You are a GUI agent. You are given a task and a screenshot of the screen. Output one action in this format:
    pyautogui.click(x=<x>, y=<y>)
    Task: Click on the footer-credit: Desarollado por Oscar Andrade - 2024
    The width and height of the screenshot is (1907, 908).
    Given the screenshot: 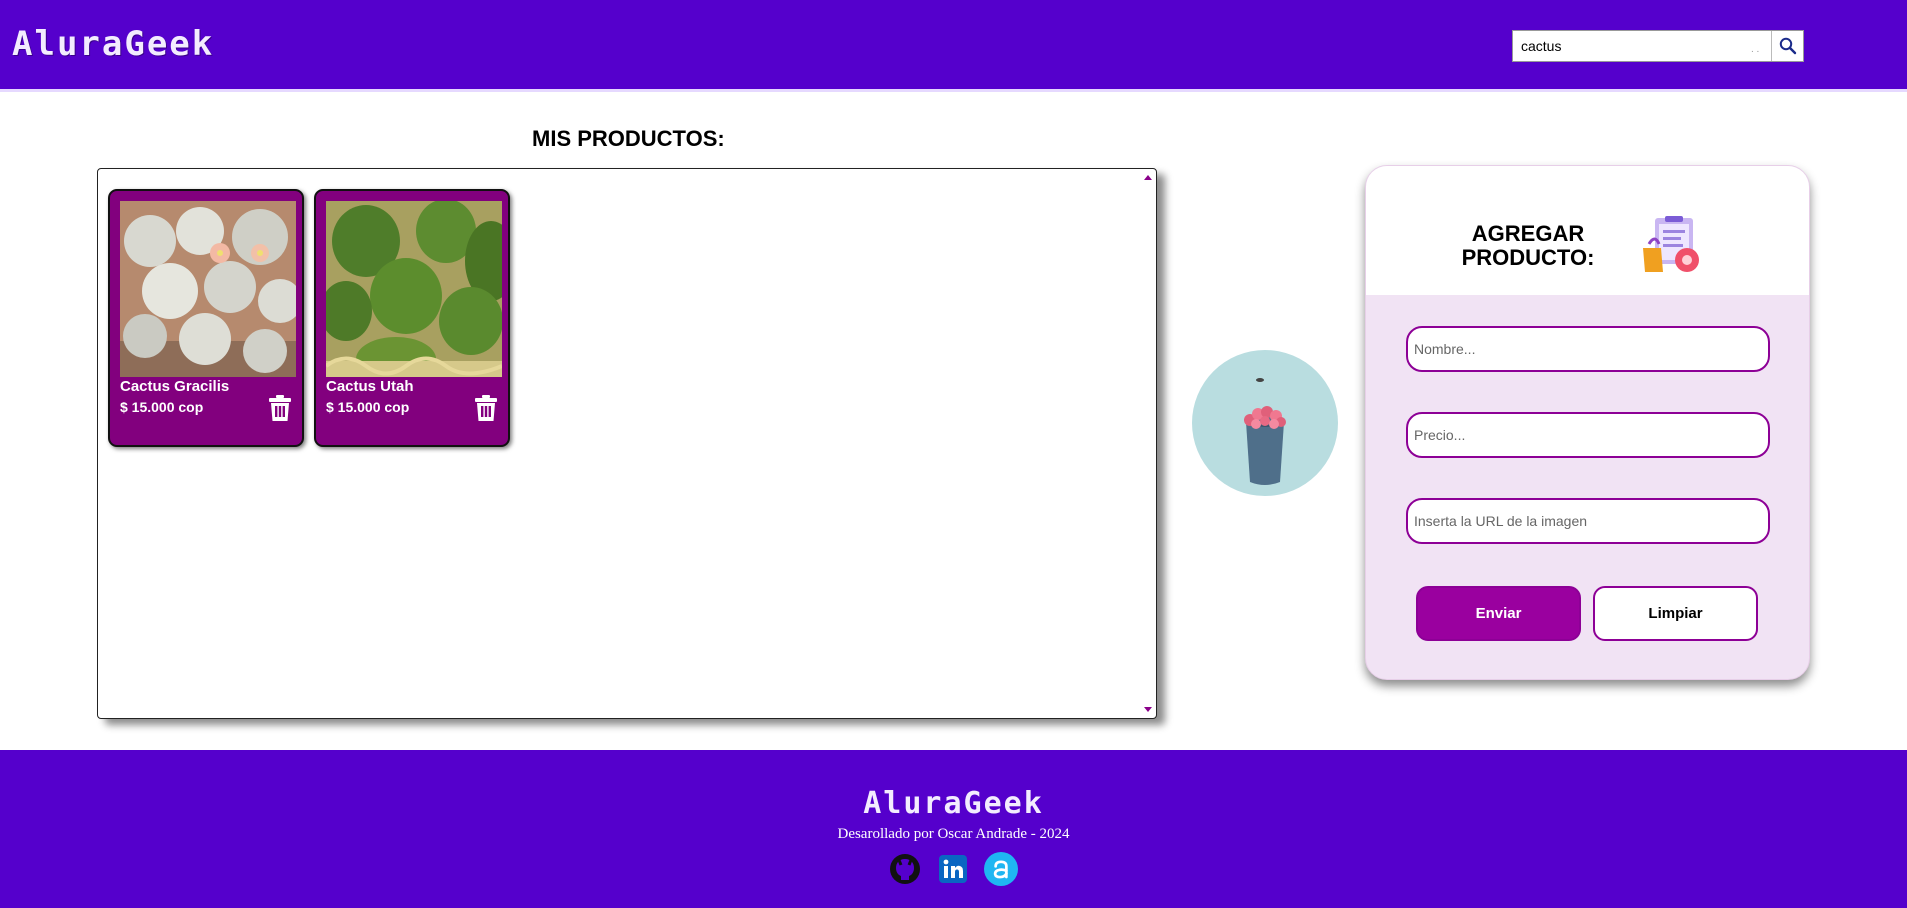 What is the action you would take?
    pyautogui.click(x=953, y=834)
    